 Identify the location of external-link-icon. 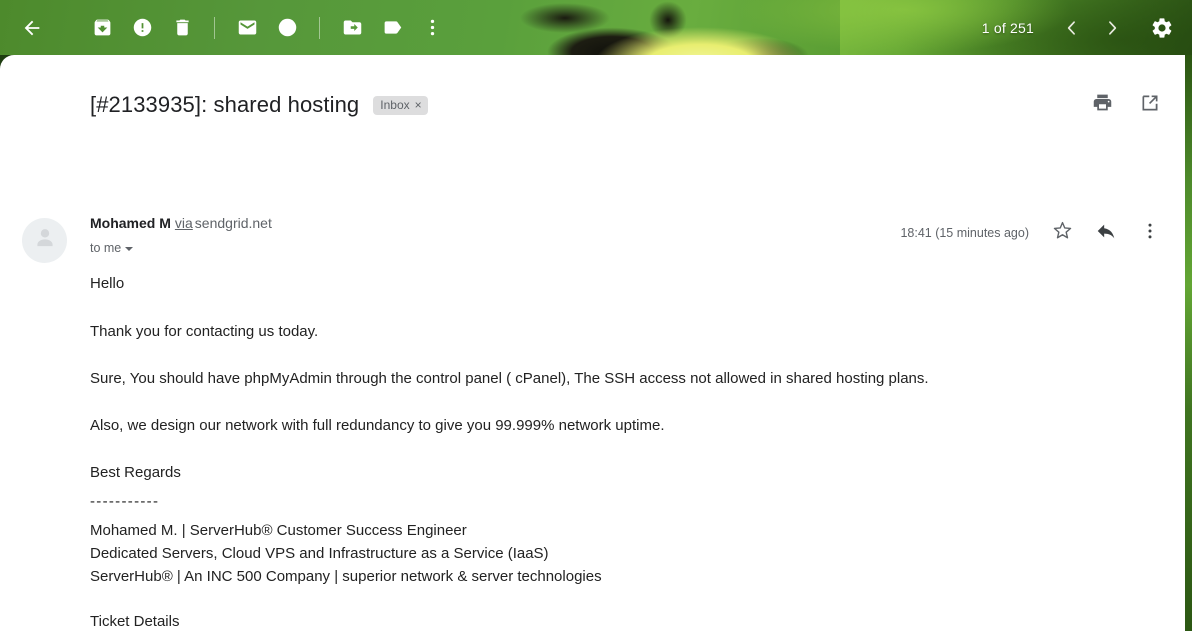
(1150, 105).